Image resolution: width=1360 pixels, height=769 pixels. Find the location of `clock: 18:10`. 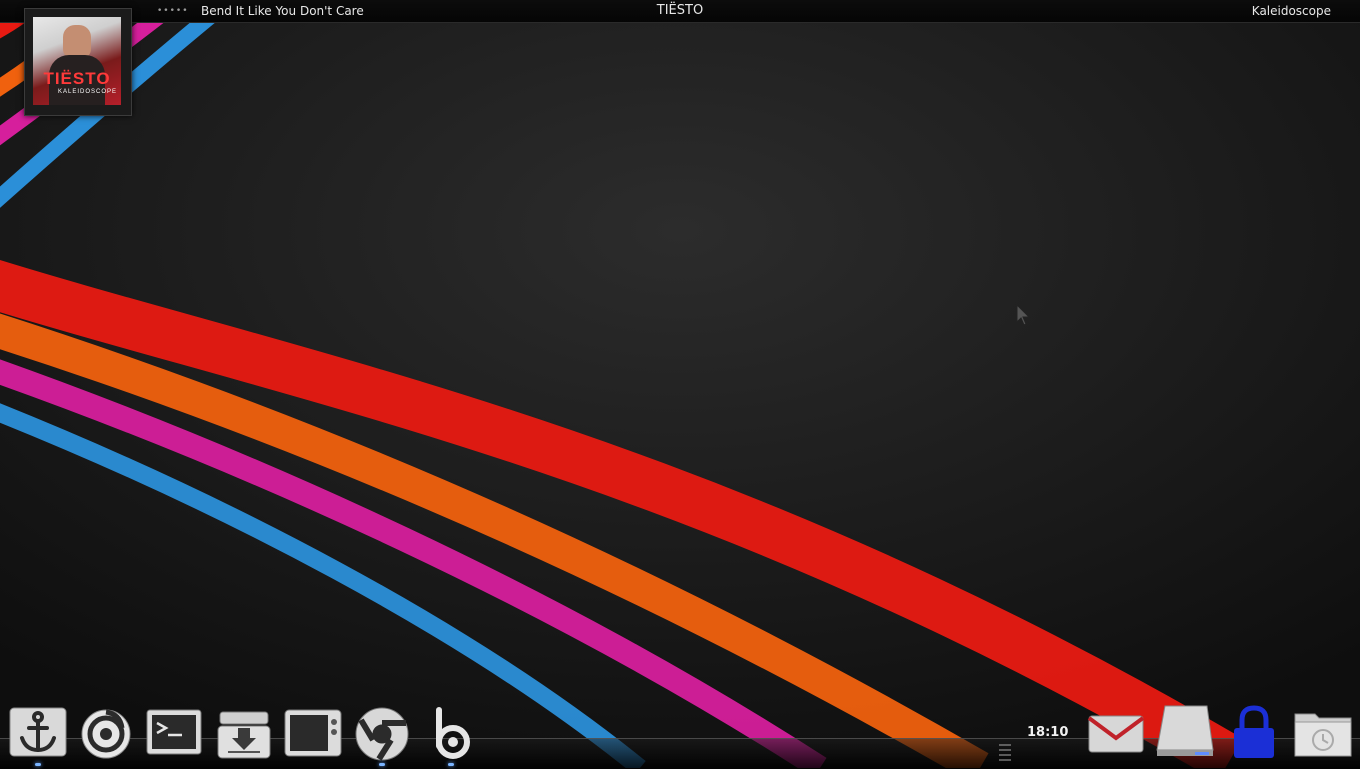

clock: 18:10 is located at coordinates (1047, 732).